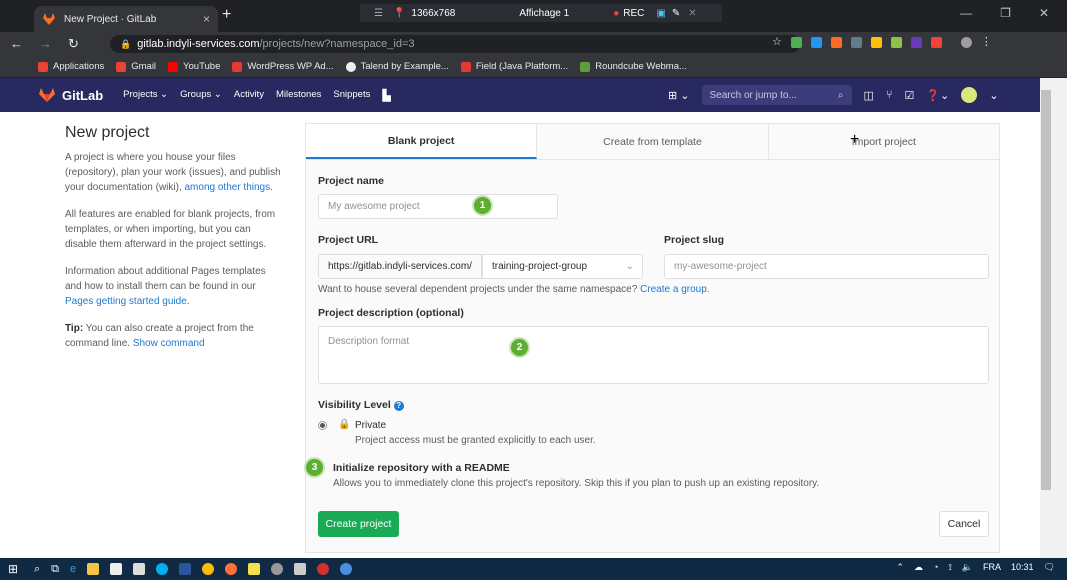 Image resolution: width=1067 pixels, height=580 pixels. What do you see at coordinates (361, 405) in the screenshot?
I see `visibility-level-label: Visibility Level ?` at bounding box center [361, 405].